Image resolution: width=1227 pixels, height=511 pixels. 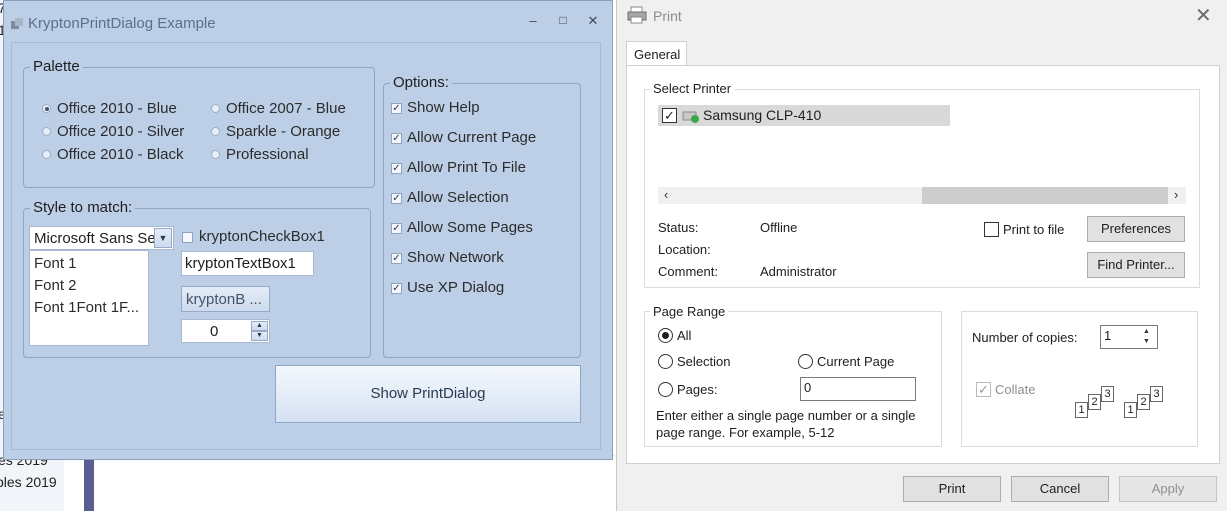 What do you see at coordinates (55, 285) in the screenshot?
I see `list-item: Font 2` at bounding box center [55, 285].